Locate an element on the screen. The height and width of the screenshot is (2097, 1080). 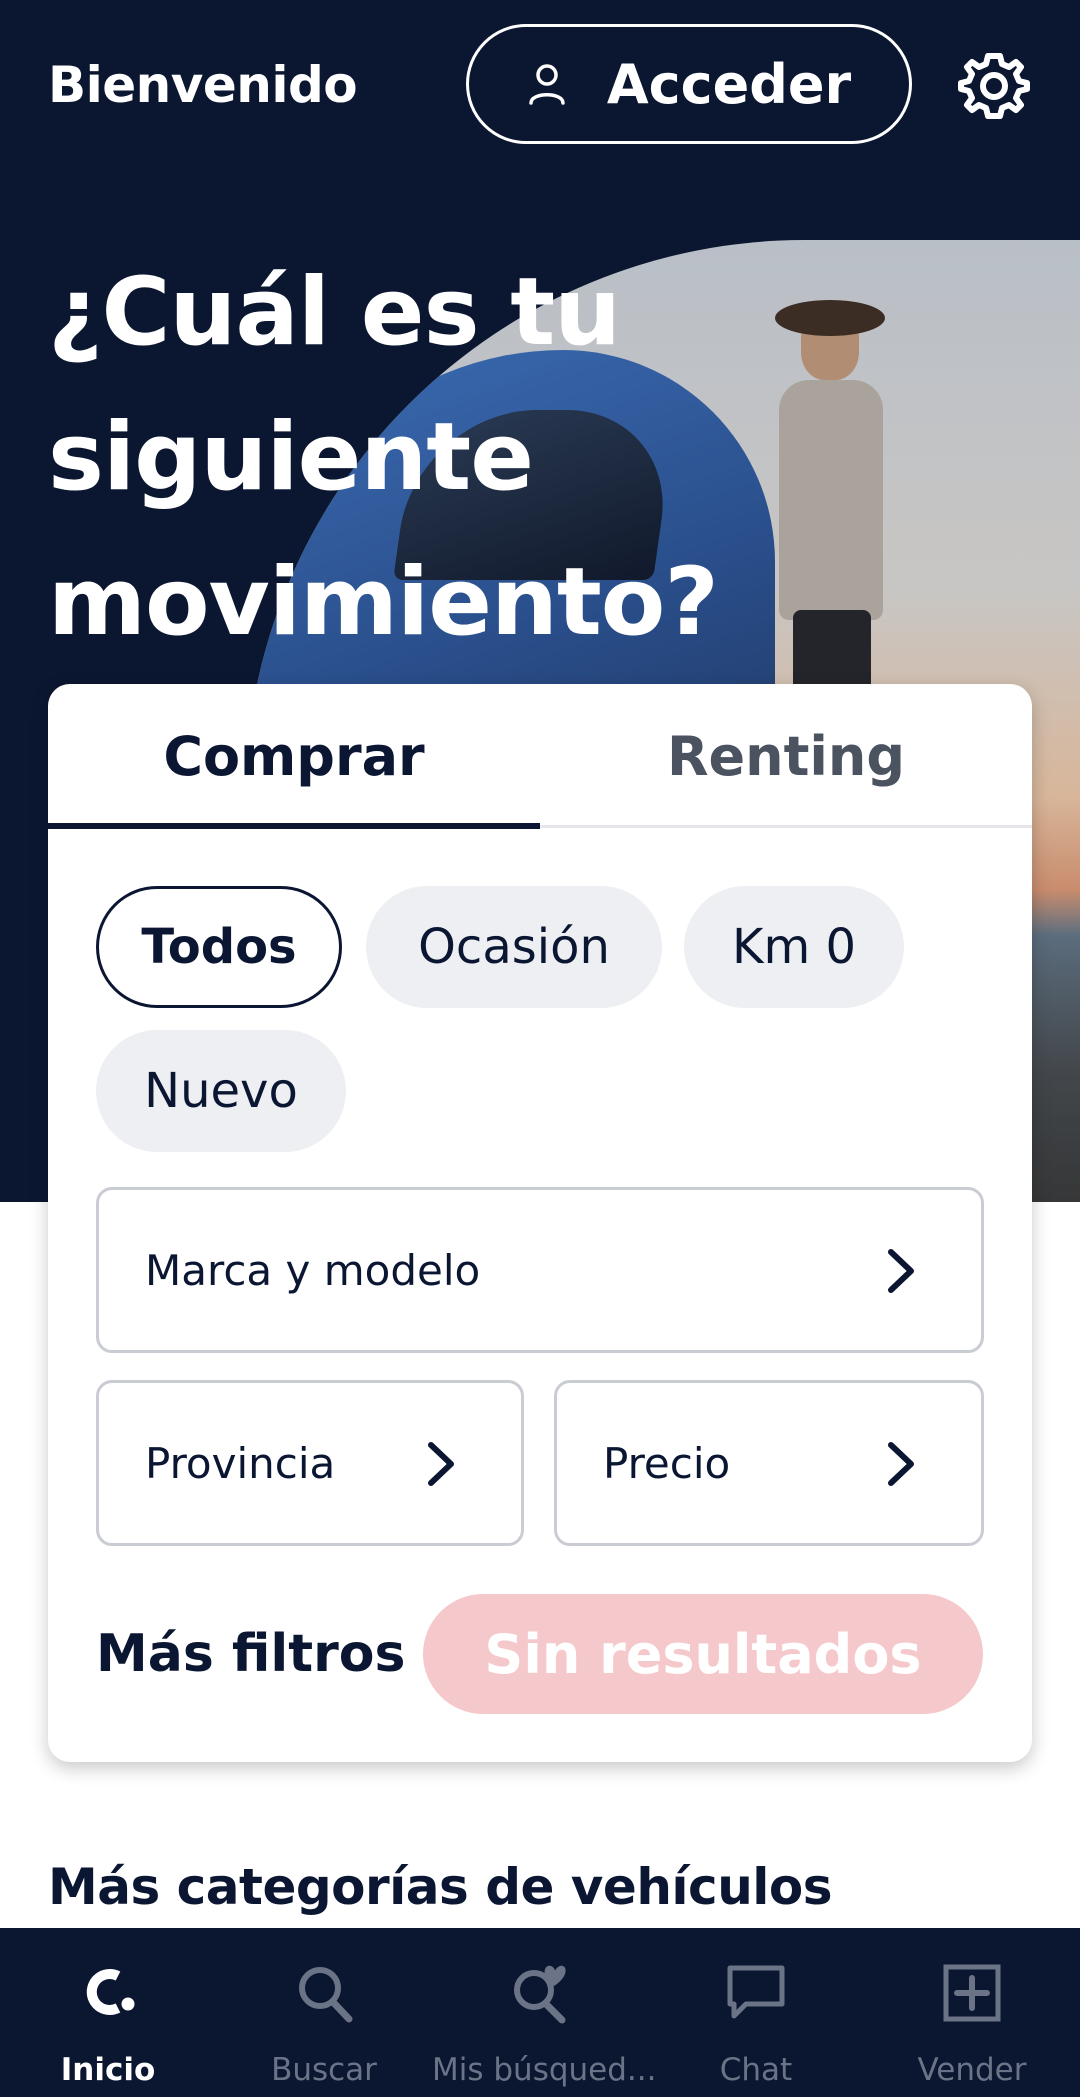
tab-comprar: Comprar is located at coordinates (294, 756).